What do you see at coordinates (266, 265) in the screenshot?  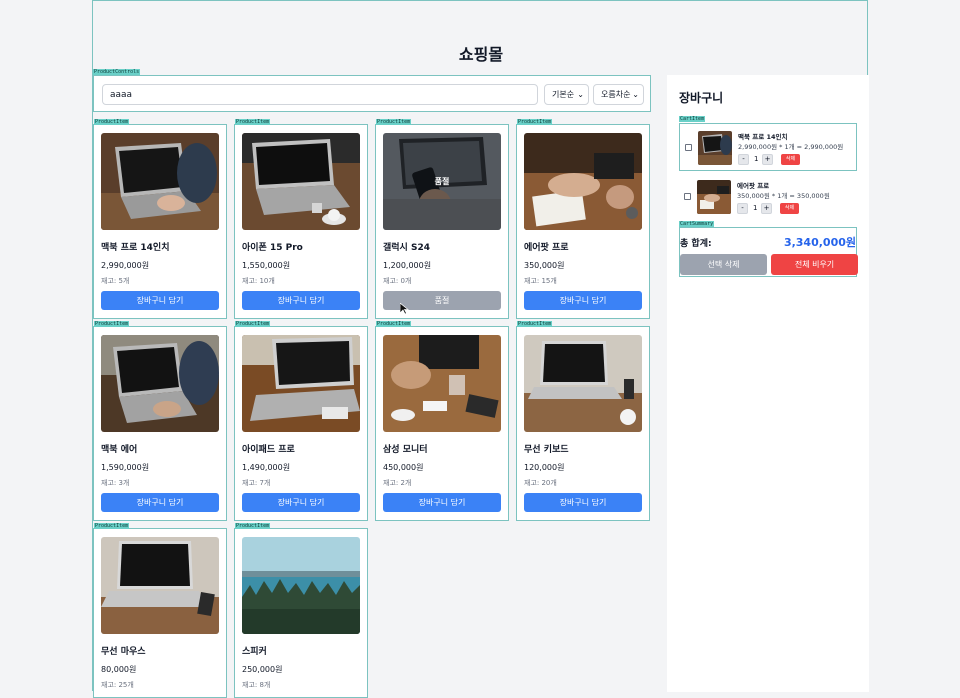 I see `product-price: 1,550,000원` at bounding box center [266, 265].